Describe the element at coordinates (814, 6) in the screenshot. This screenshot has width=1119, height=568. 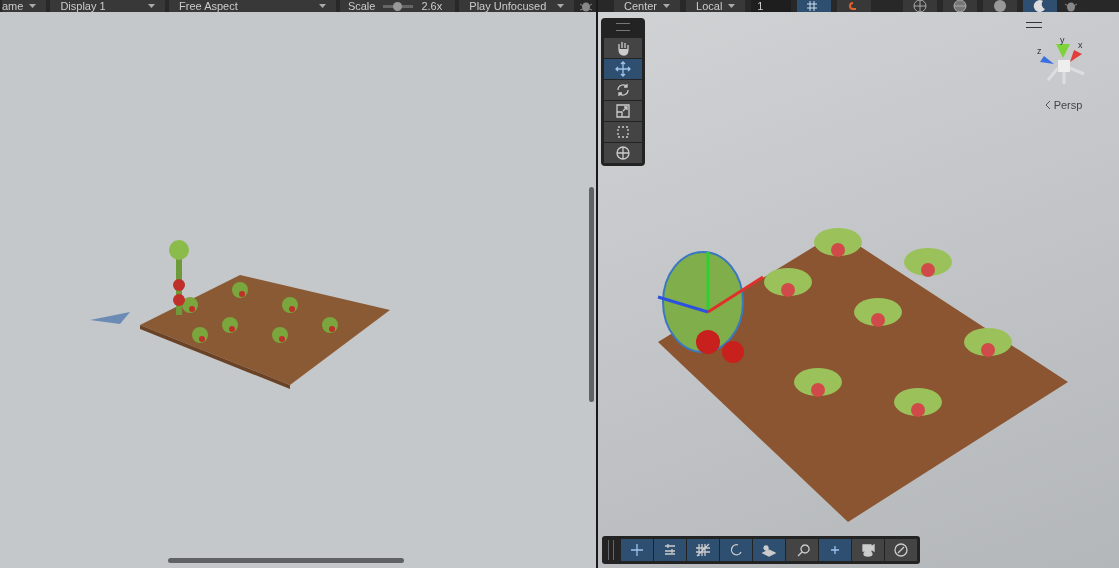
I see `grid-toggle` at that location.